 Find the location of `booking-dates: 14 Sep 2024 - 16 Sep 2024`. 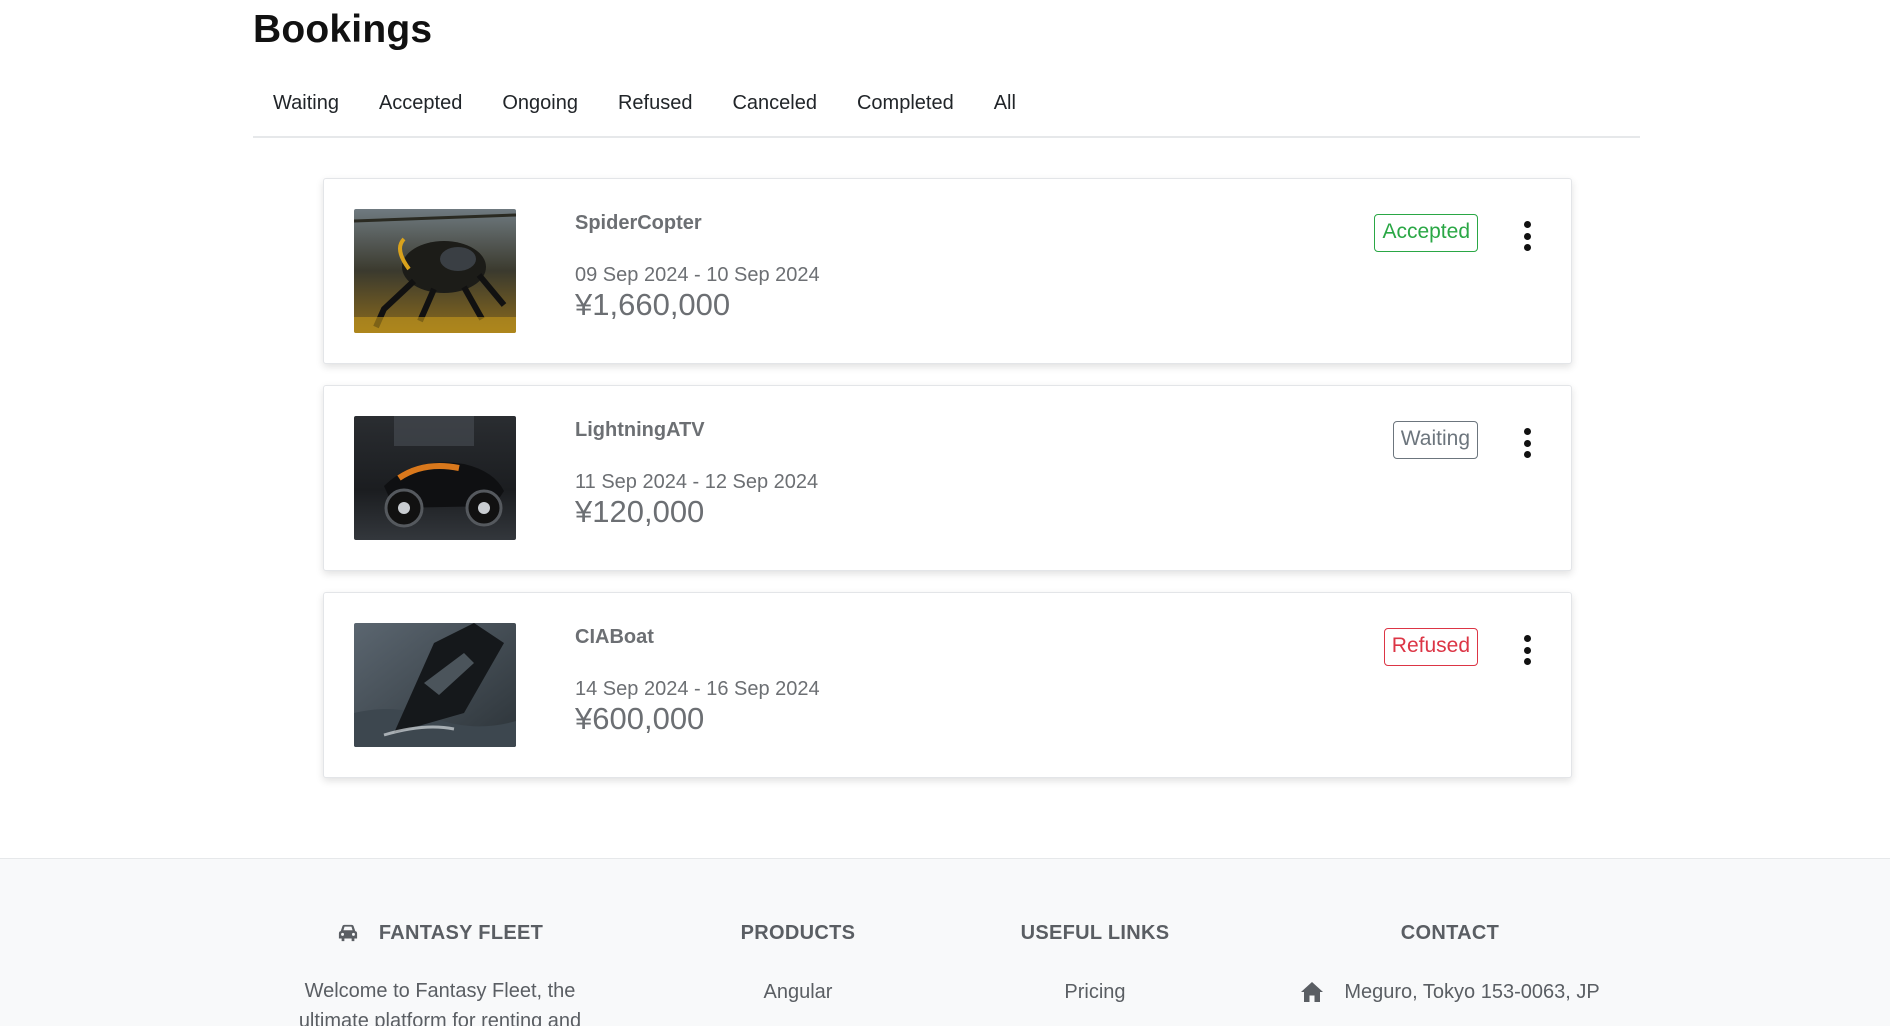

booking-dates: 14 Sep 2024 - 16 Sep 2024 is located at coordinates (697, 689).